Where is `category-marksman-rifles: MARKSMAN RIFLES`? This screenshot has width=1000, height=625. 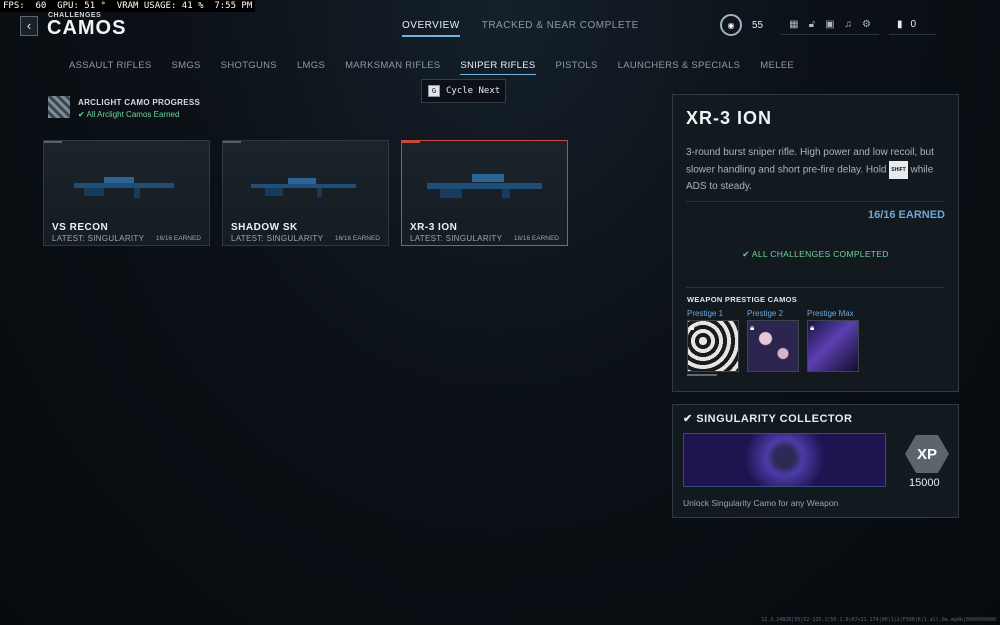
category-marksman-rifles: MARKSMAN RIFLES is located at coordinates (392, 67).